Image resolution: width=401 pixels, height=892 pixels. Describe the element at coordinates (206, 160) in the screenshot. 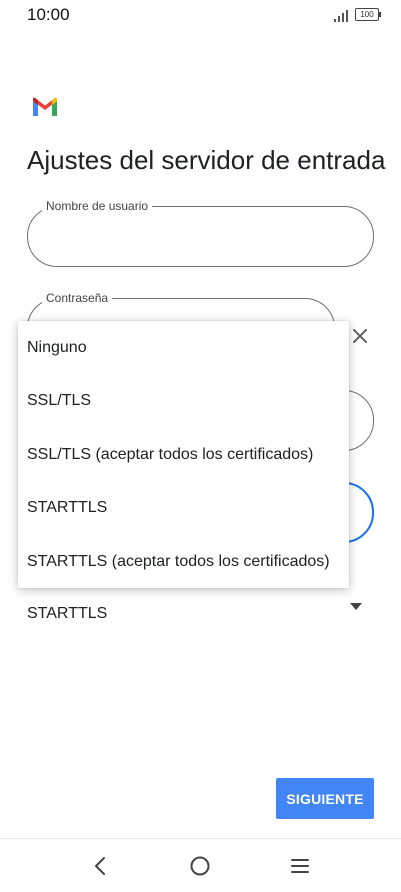

I see `page-title: Ajustes del servidor de entrada` at that location.